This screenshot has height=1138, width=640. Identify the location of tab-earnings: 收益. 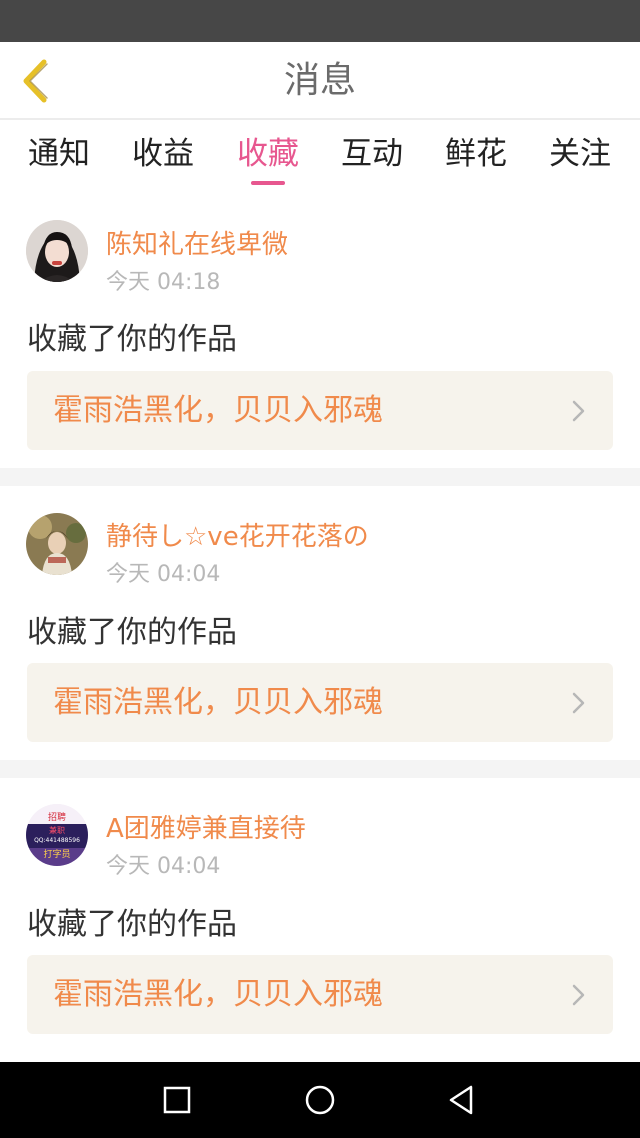
(163, 157).